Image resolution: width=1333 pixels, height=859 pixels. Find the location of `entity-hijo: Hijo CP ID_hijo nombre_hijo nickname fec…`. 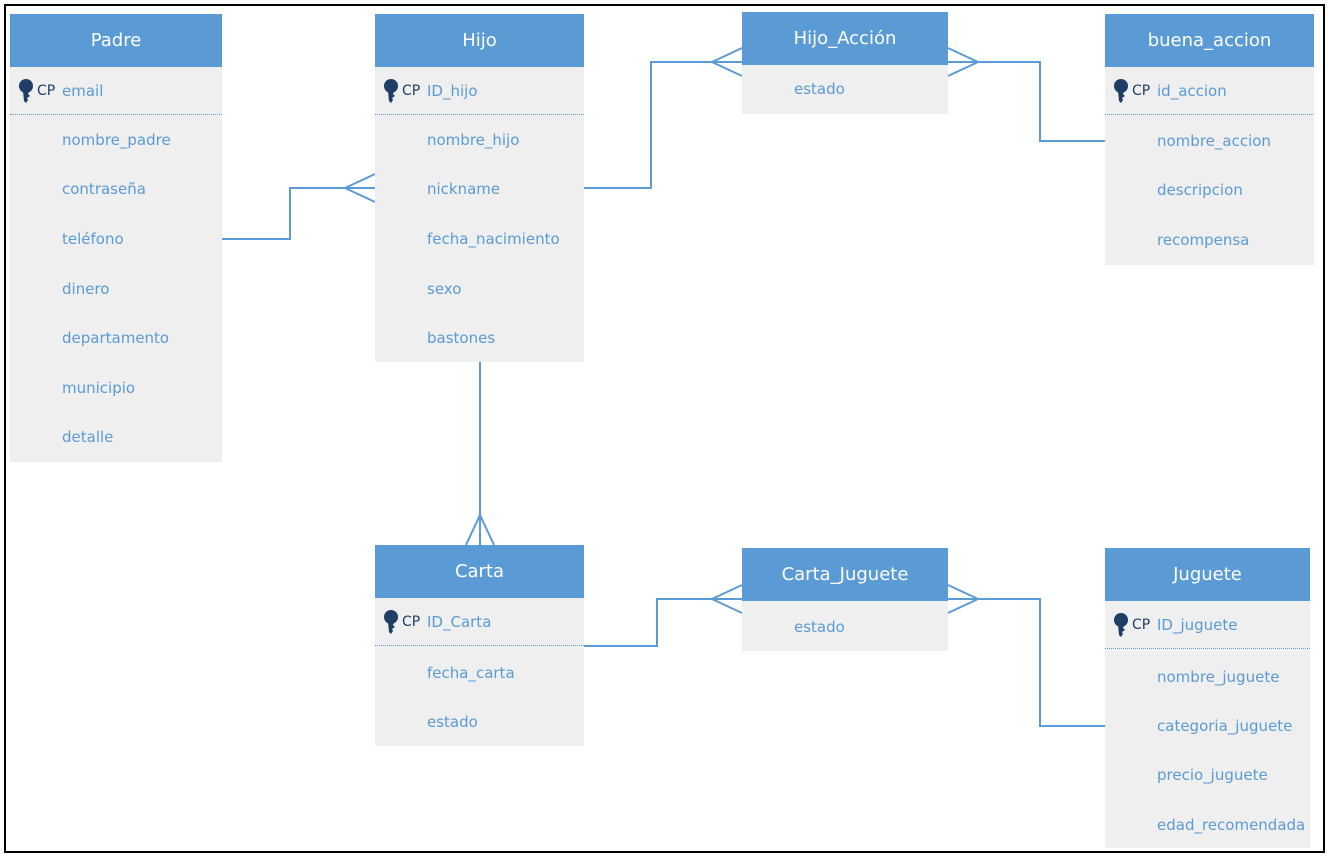

entity-hijo: Hijo CP ID_hijo nombre_hijo nickname fec… is located at coordinates (479, 188).